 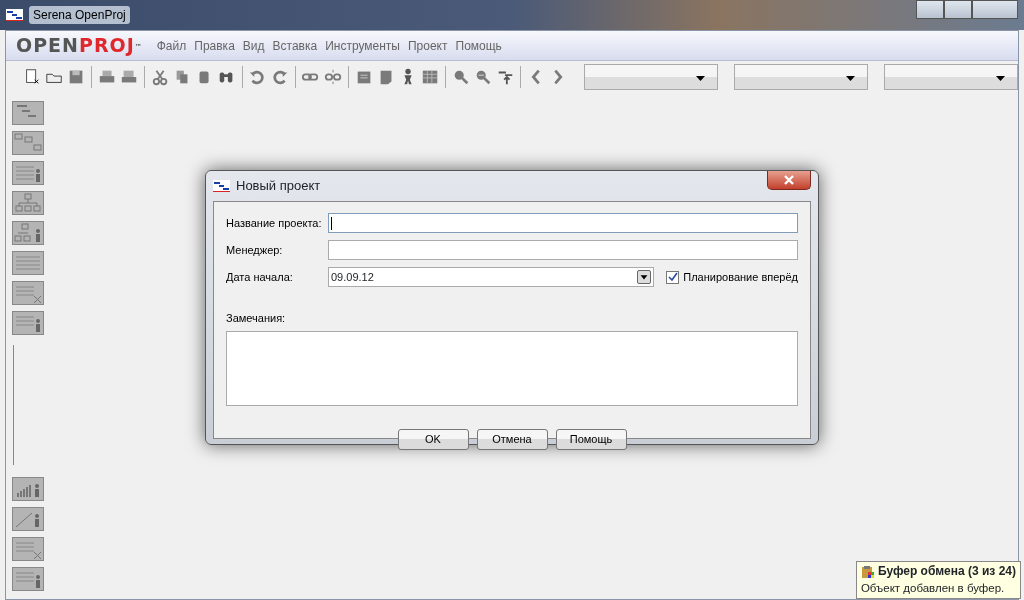 What do you see at coordinates (933, 588) in the screenshot?
I see `tooltip-text: Объект добавлен в буфер.` at bounding box center [933, 588].